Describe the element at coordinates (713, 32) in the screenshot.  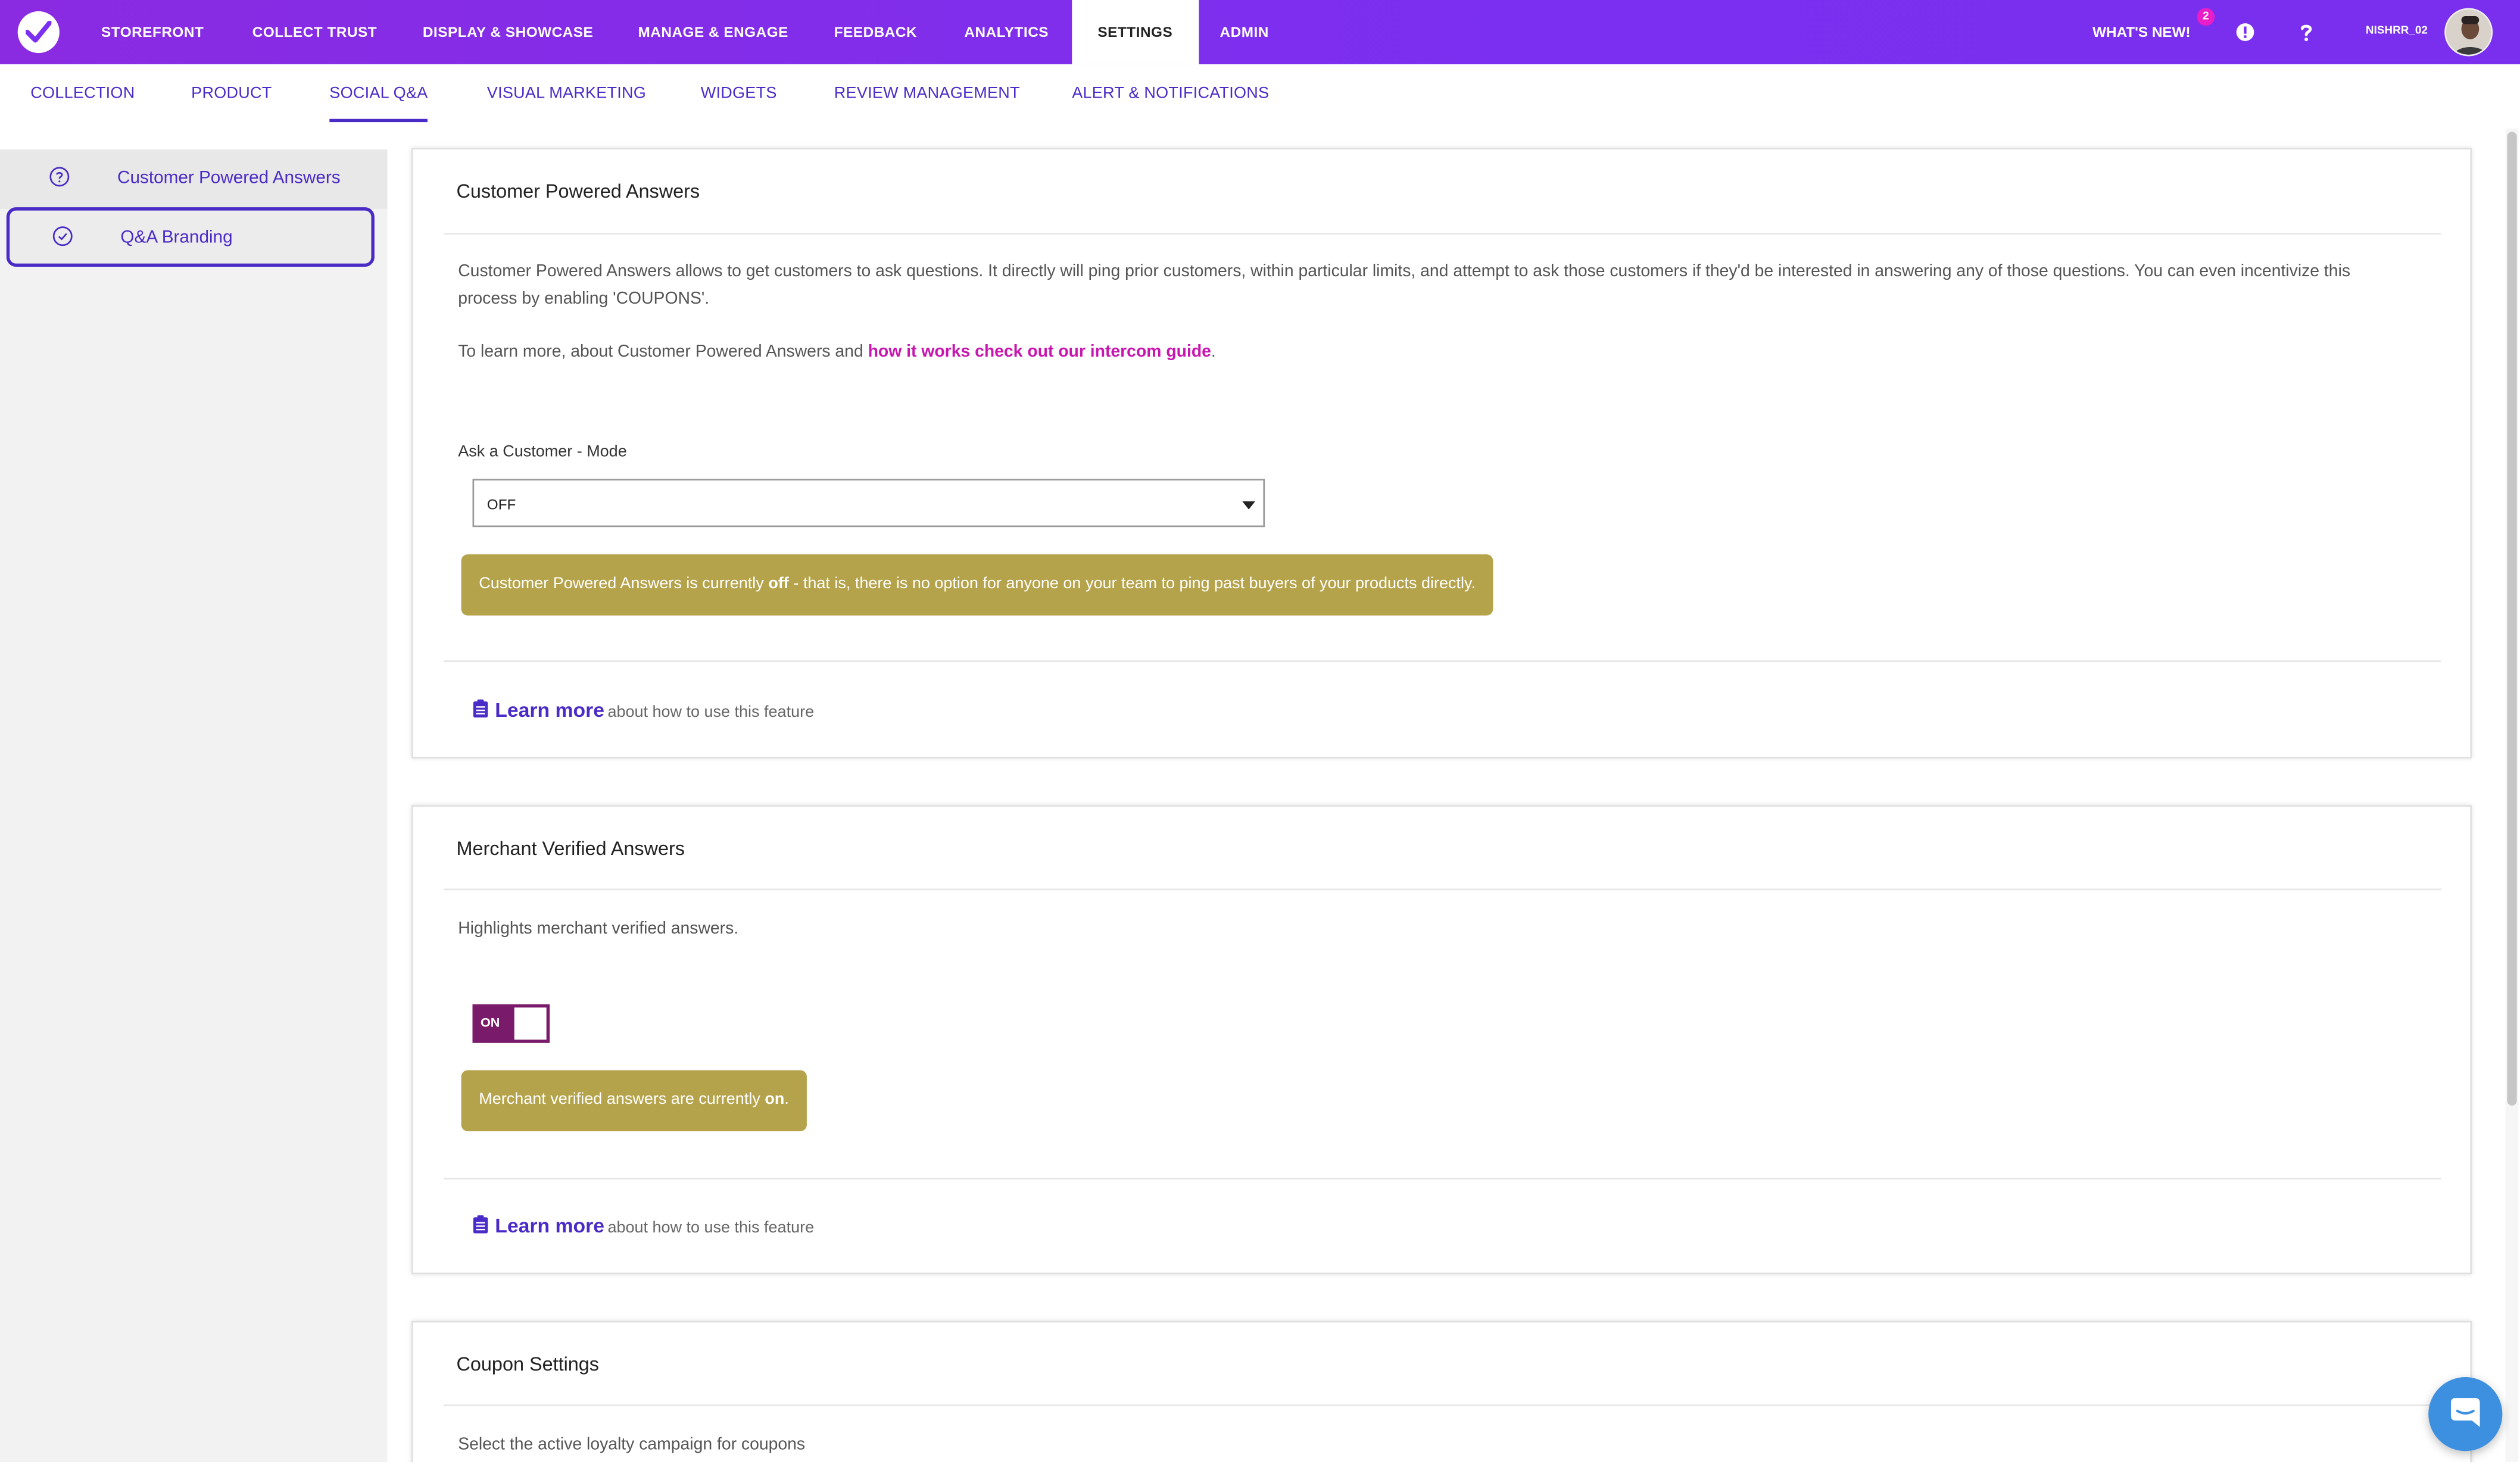
I see `nav-manage-engage: MANAGE & ENGAGE` at that location.